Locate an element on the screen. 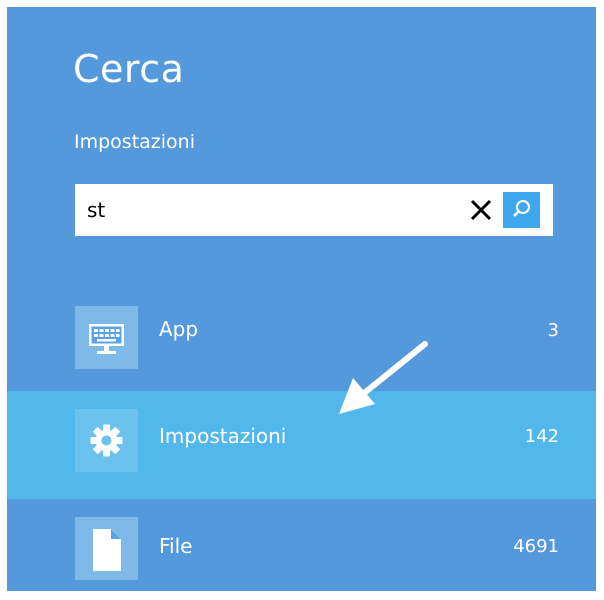  result-label: App is located at coordinates (179, 329).